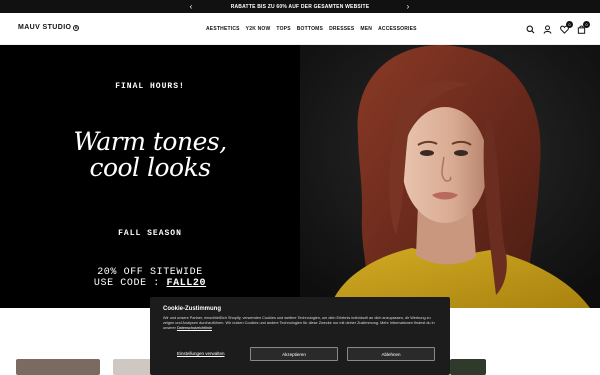  I want to click on promo-code: FALL20, so click(186, 283).